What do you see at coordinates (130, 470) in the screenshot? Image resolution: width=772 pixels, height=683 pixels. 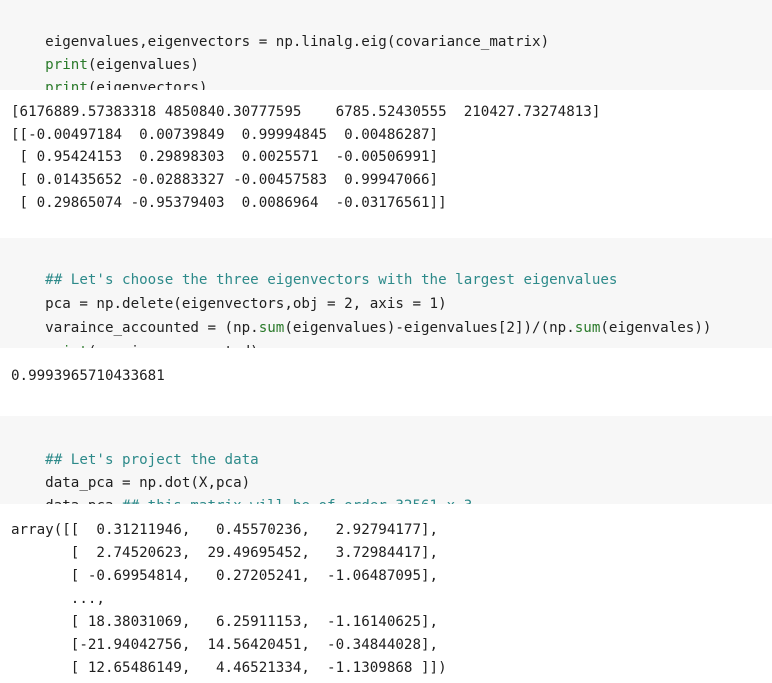 I see `code-line: data_pca = np.dot(X,pca)` at bounding box center [130, 470].